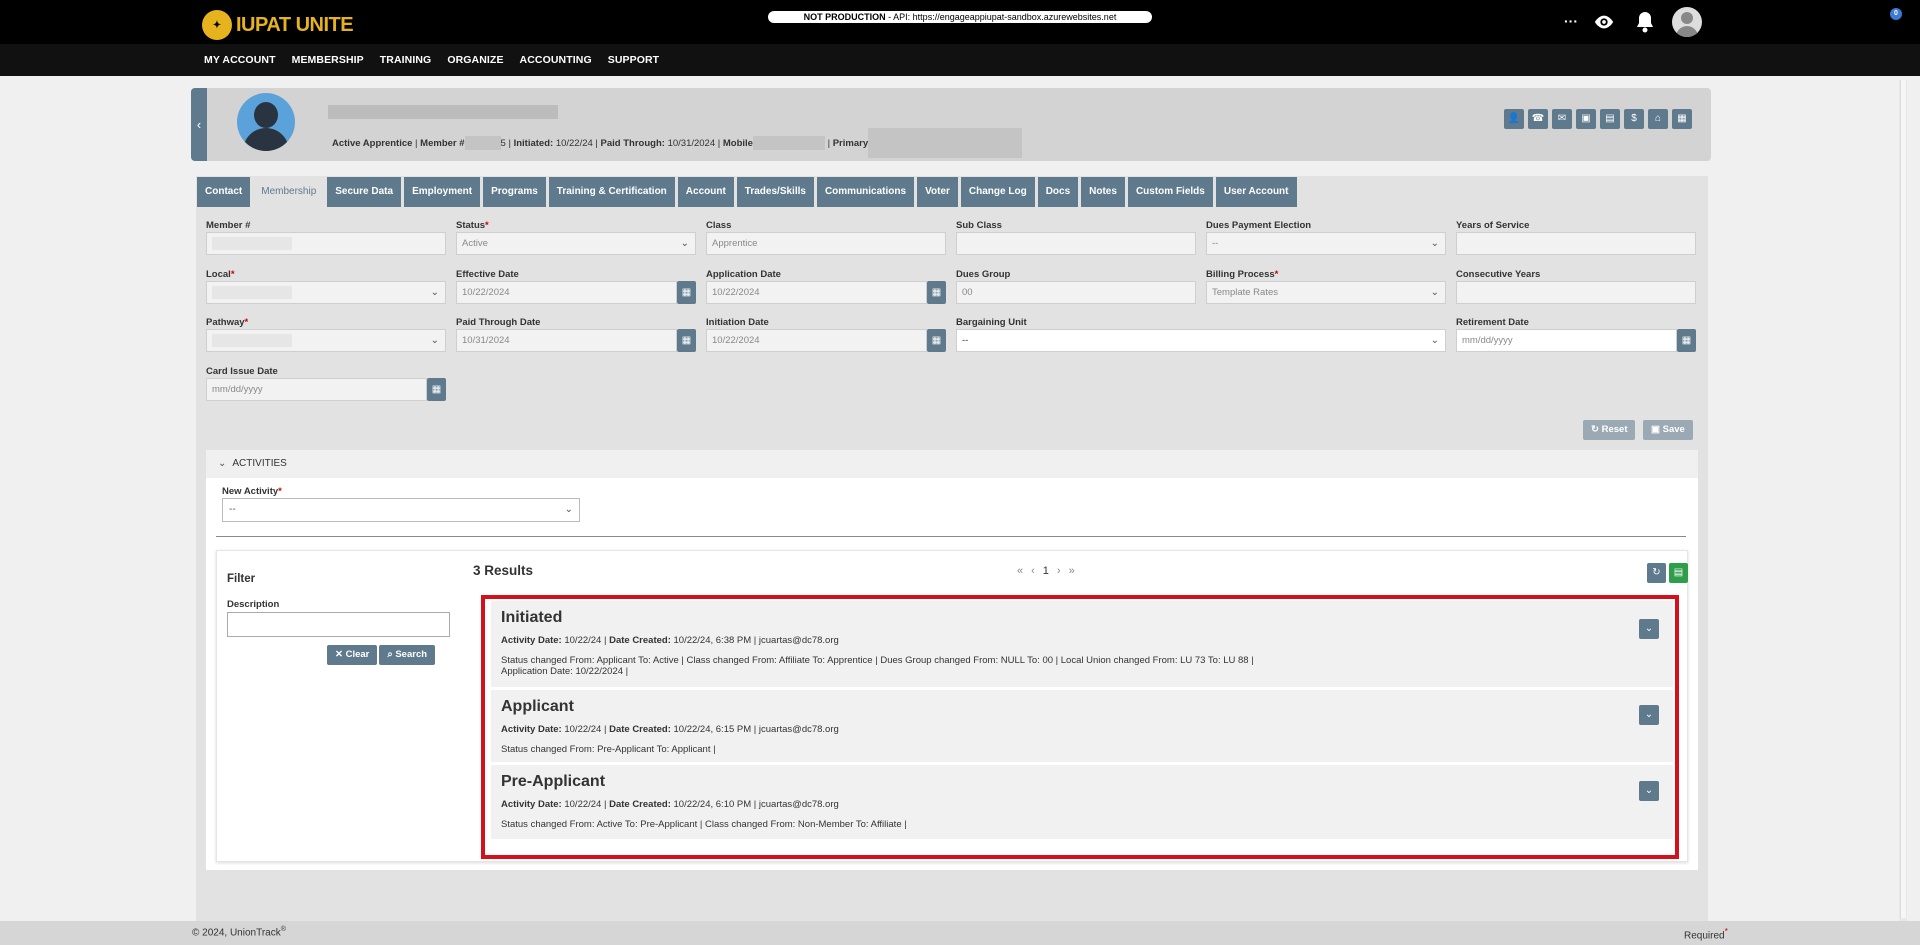 Image resolution: width=1920 pixels, height=945 pixels. What do you see at coordinates (1201, 340) in the screenshot?
I see `bargaining-unit-select: -- ⌄` at bounding box center [1201, 340].